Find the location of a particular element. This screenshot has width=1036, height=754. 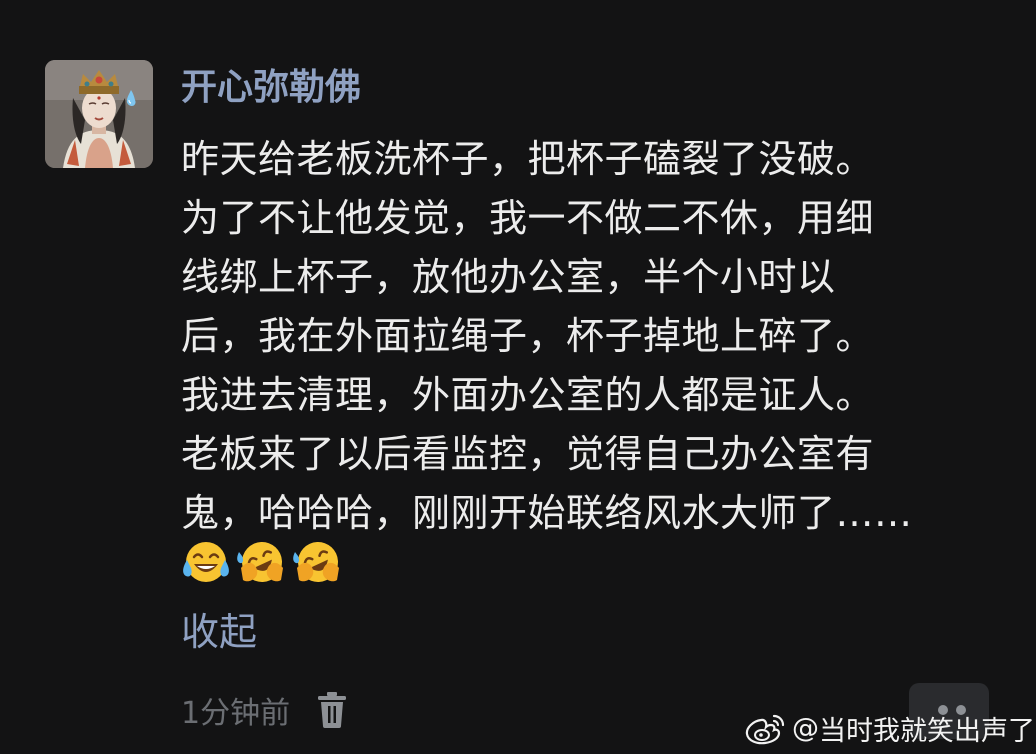

comment-line: 为了不让他发觉，我一不做二不休，用细 is located at coordinates (528, 218).